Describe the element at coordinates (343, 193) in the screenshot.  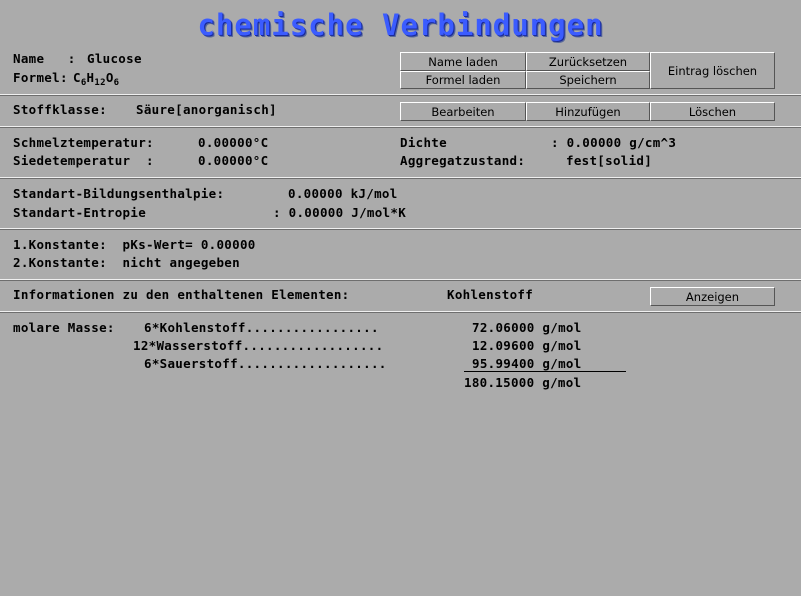
I see `enthalpy-value: 0.00000 kJ/mol` at that location.